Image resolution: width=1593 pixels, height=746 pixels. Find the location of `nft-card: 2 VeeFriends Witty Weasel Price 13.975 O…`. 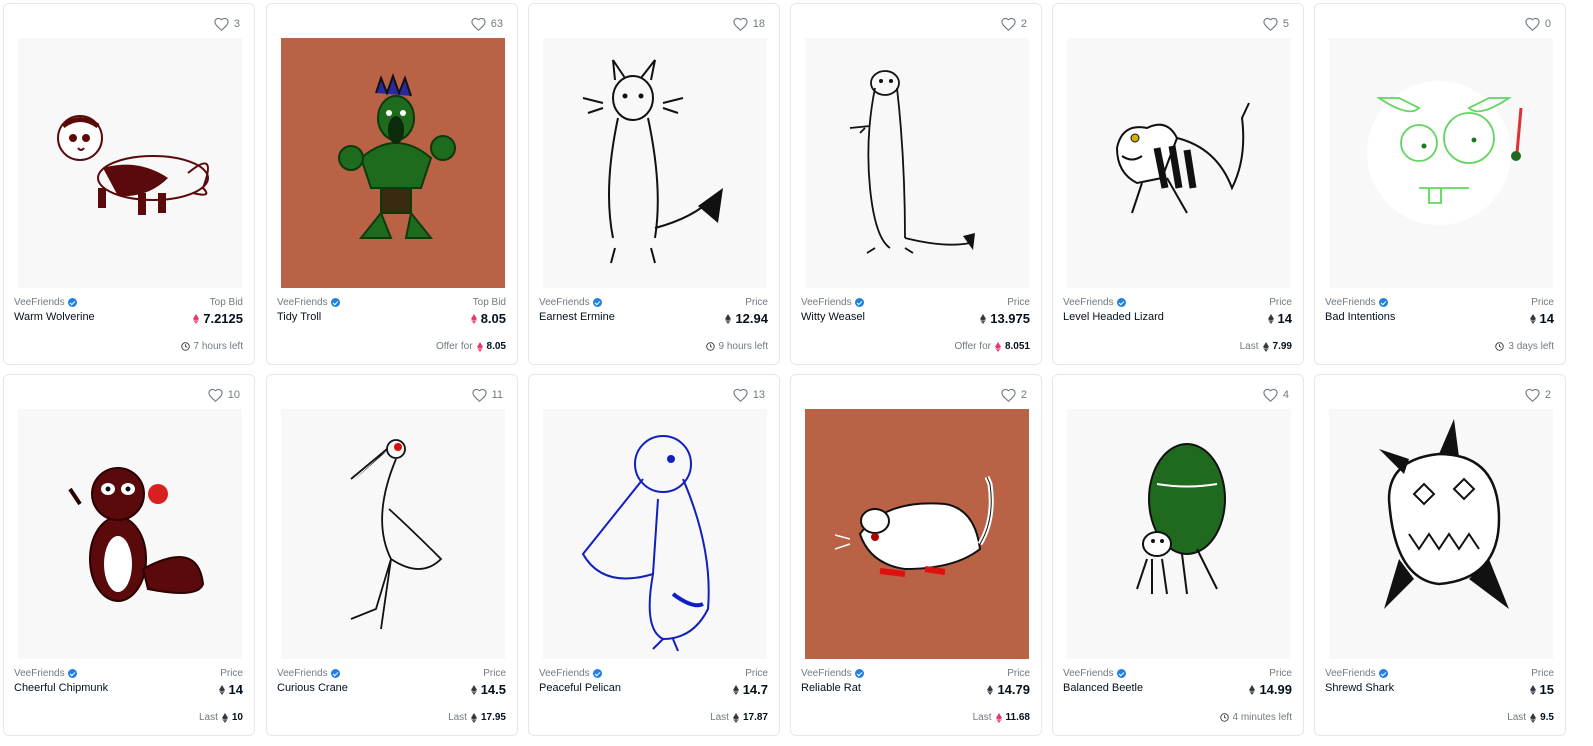

nft-card: 2 VeeFriends Witty Weasel Price 13.975 O… is located at coordinates (916, 184).